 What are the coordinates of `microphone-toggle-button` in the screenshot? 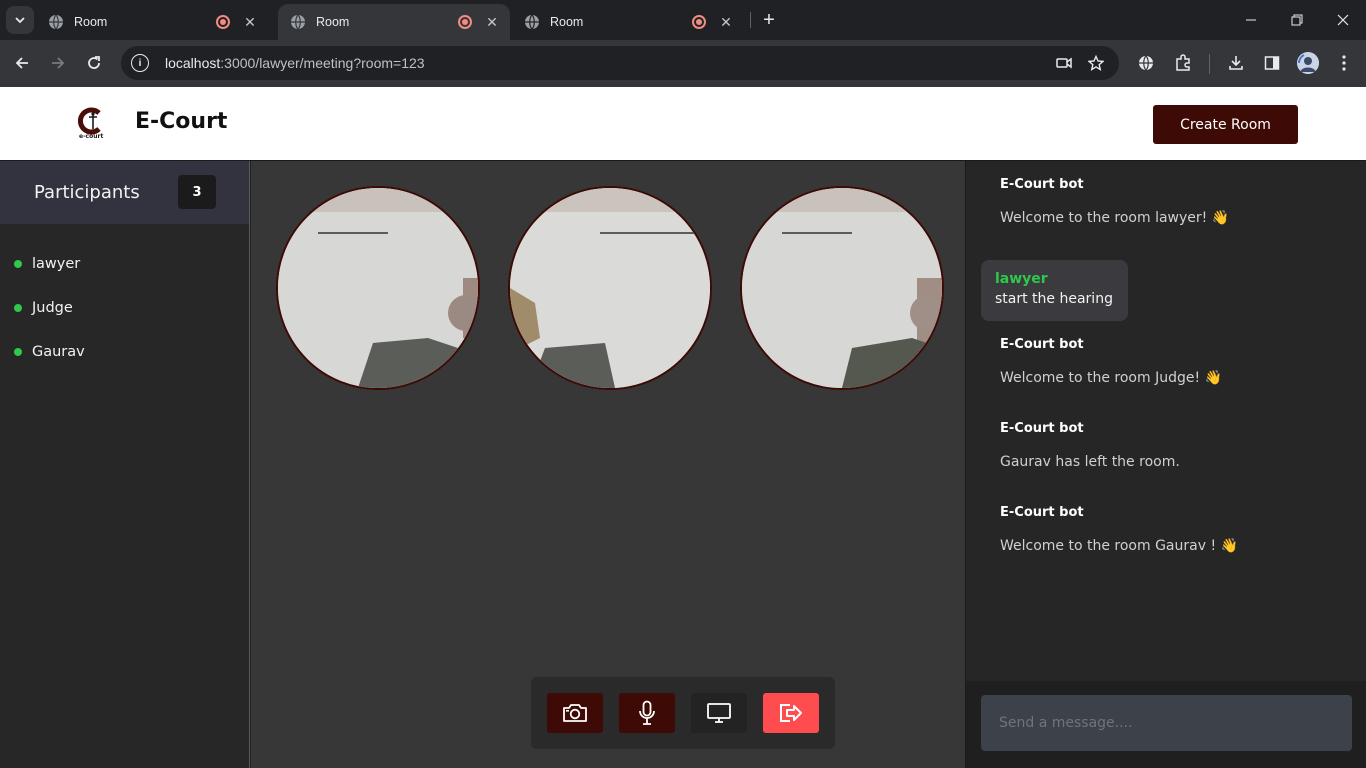 It's located at (647, 713).